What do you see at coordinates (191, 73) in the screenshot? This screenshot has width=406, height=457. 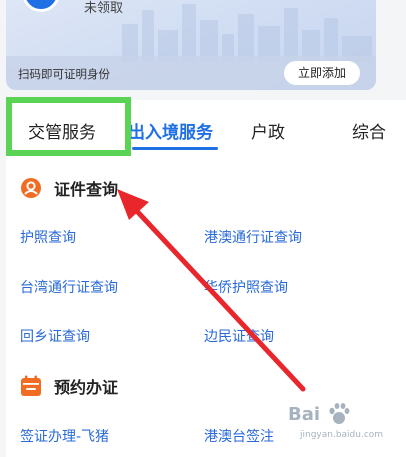 I see `card-action-bar: 扫码即可证明身份 立即添加` at bounding box center [191, 73].